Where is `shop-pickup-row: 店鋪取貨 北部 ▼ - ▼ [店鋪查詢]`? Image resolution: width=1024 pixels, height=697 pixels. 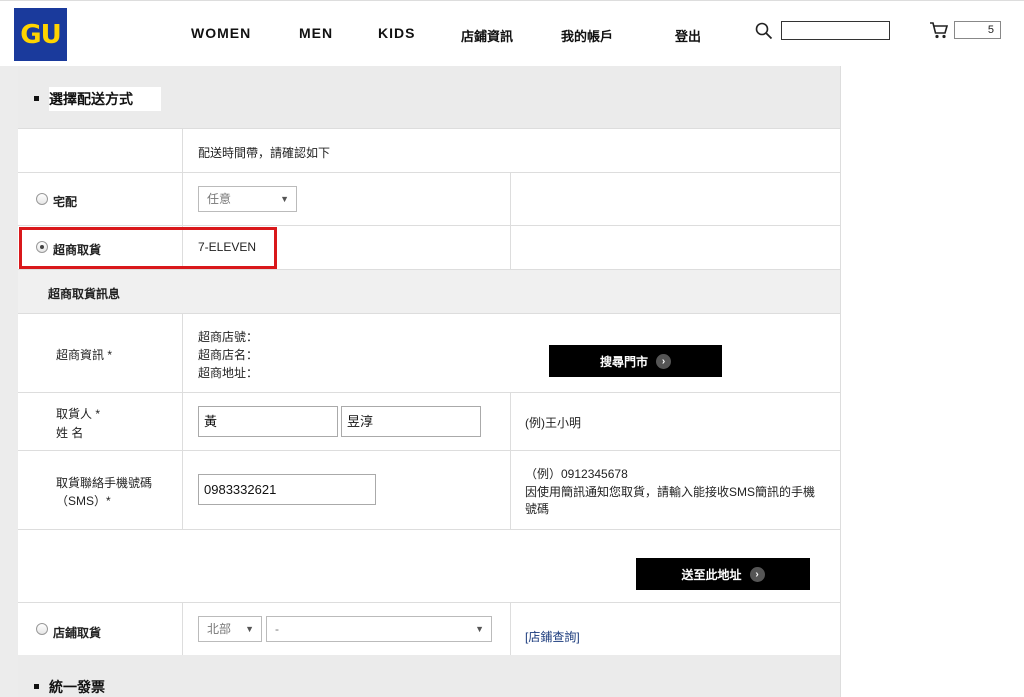
shop-pickup-row: 店鋪取貨 北部 ▼ - ▼ [店鋪查詢] is located at coordinates (429, 628).